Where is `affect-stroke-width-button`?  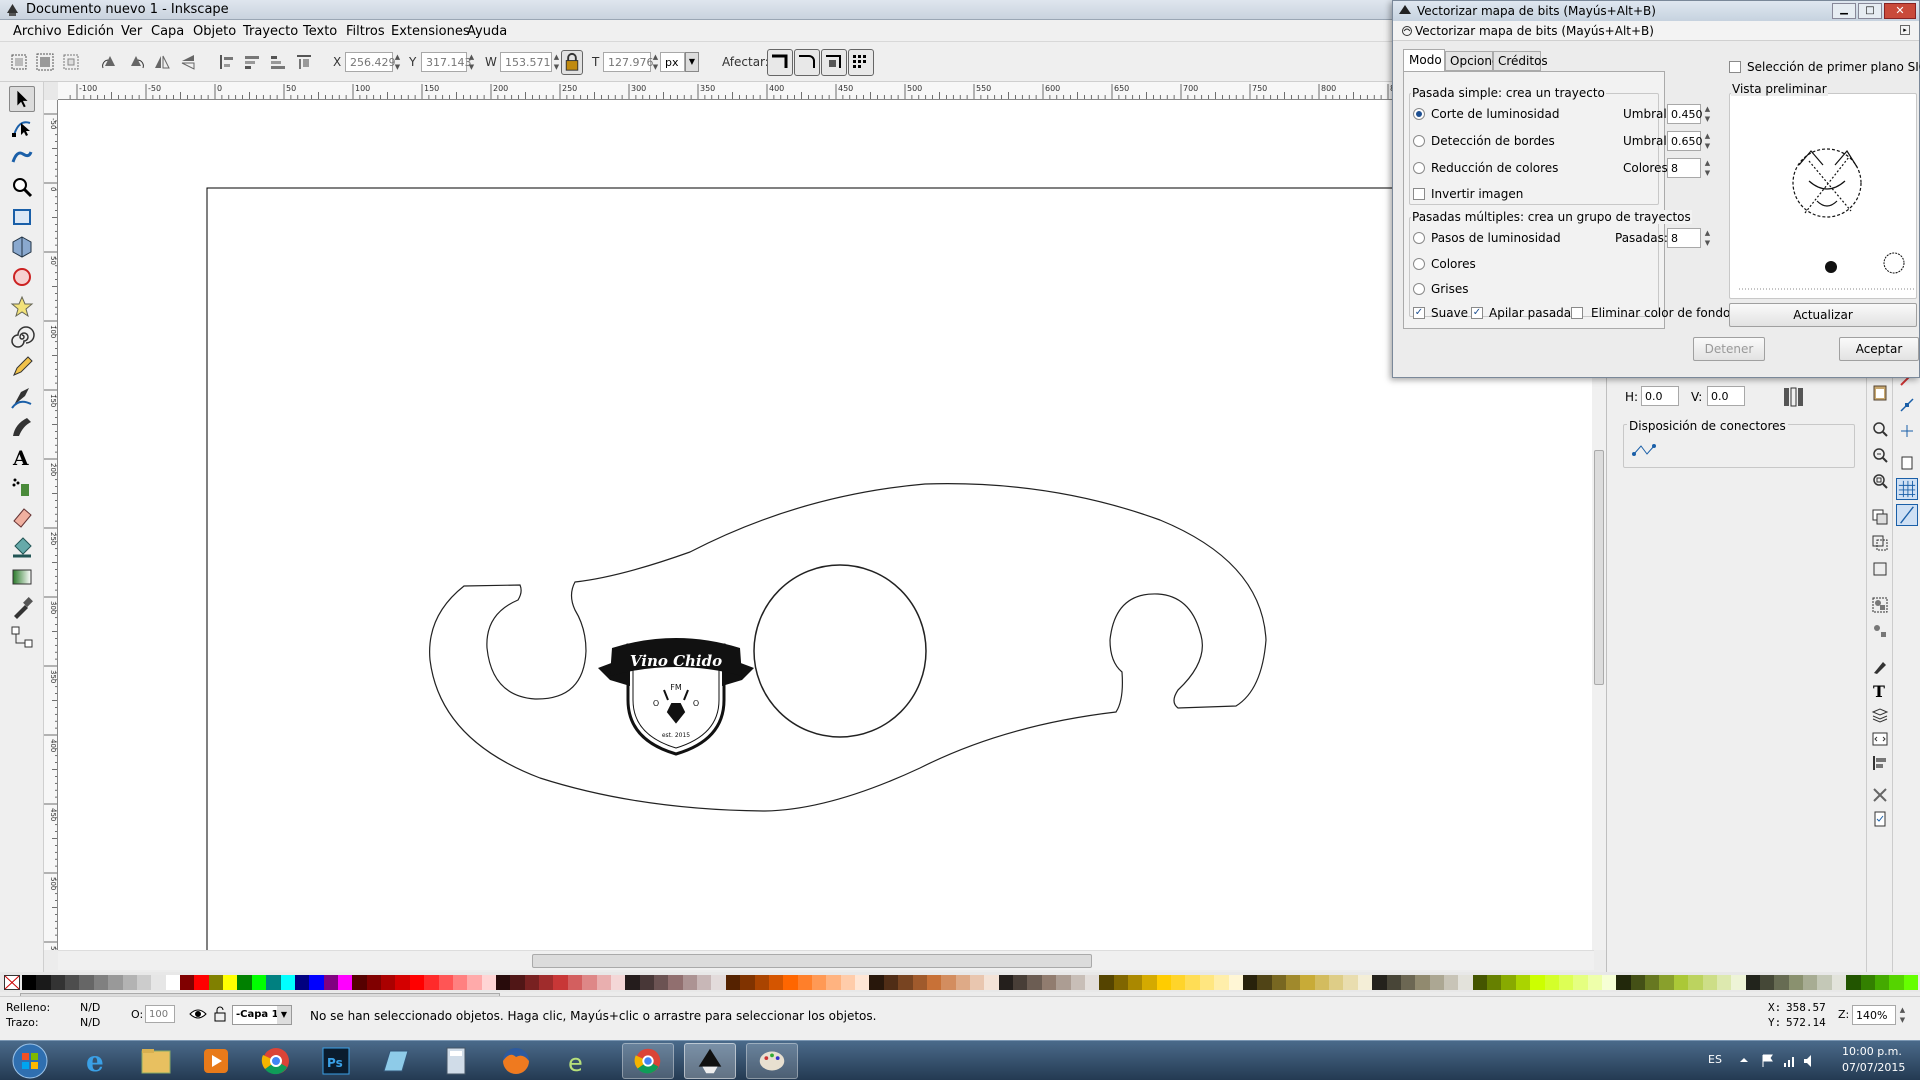
affect-stroke-width-button is located at coordinates (780, 62).